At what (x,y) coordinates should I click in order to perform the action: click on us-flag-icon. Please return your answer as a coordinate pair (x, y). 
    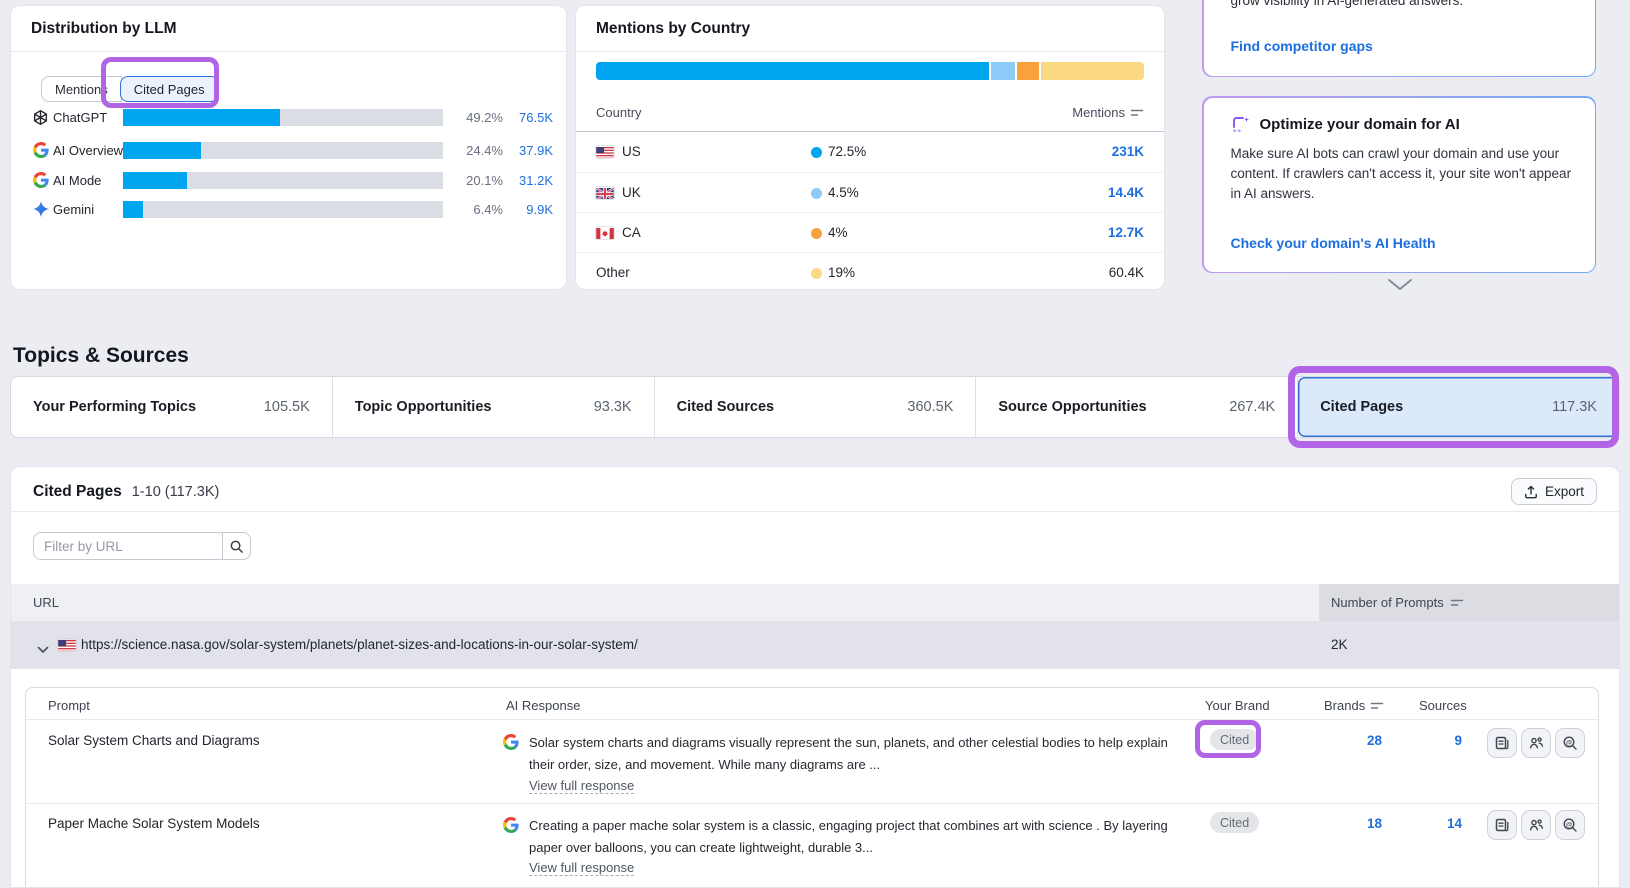
    Looking at the image, I should click on (605, 152).